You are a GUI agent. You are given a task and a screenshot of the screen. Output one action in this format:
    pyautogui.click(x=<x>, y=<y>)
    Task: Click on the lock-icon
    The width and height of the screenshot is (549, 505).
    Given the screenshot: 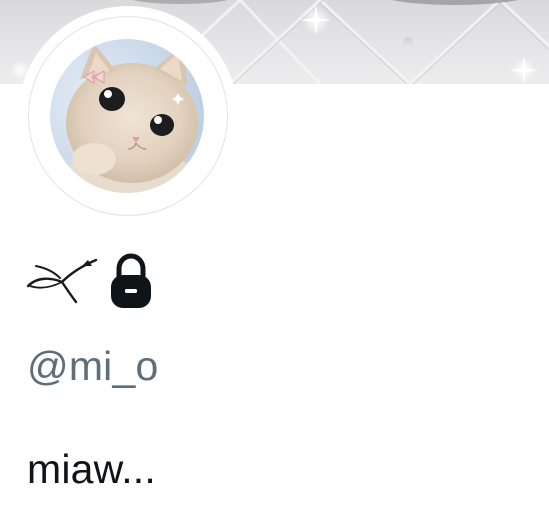 What is the action you would take?
    pyautogui.click(x=131, y=282)
    